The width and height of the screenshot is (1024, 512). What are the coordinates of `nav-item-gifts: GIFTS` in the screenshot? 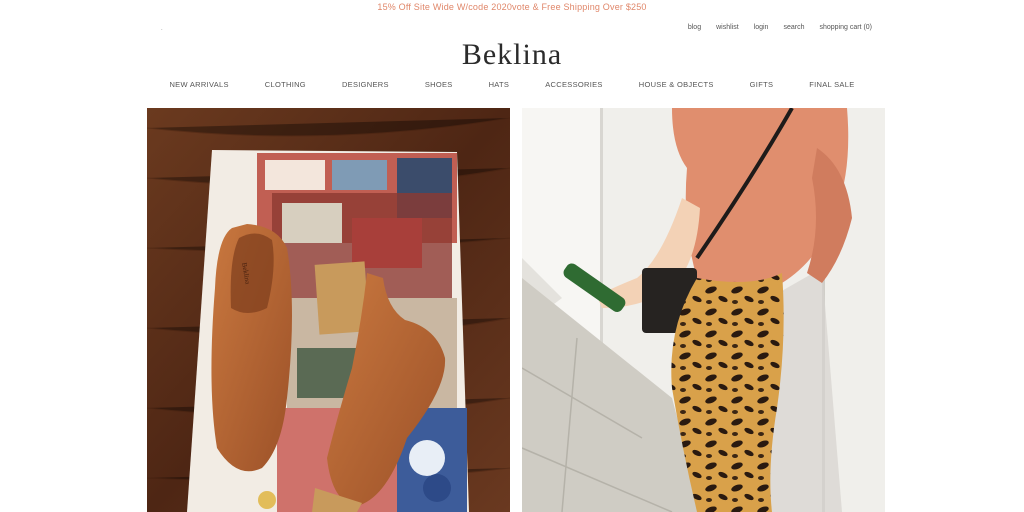 It's located at (762, 84).